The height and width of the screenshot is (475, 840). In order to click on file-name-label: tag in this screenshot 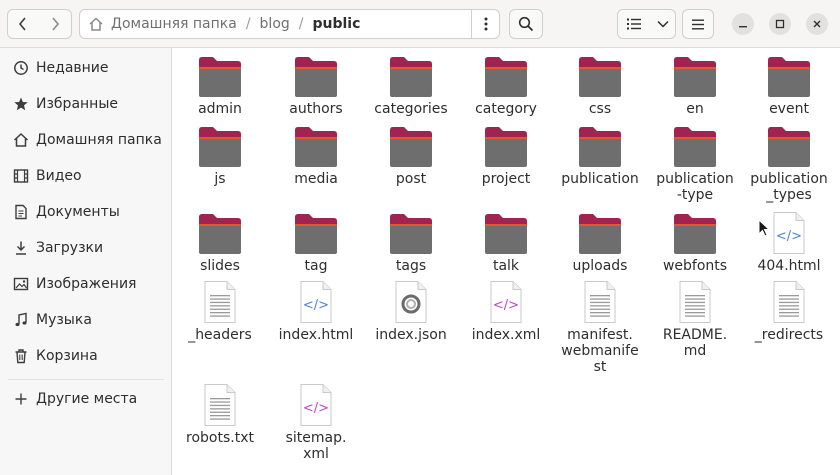, I will do `click(316, 266)`.